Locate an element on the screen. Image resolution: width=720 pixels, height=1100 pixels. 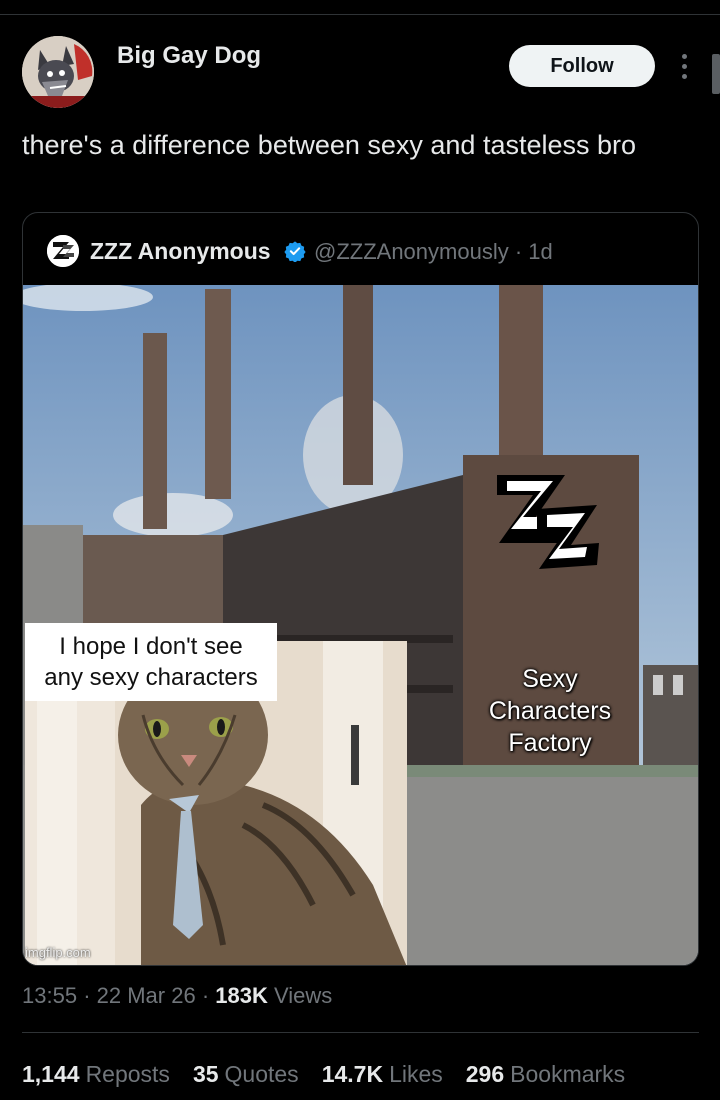
factory-label-line-3: Factory is located at coordinates (550, 743).